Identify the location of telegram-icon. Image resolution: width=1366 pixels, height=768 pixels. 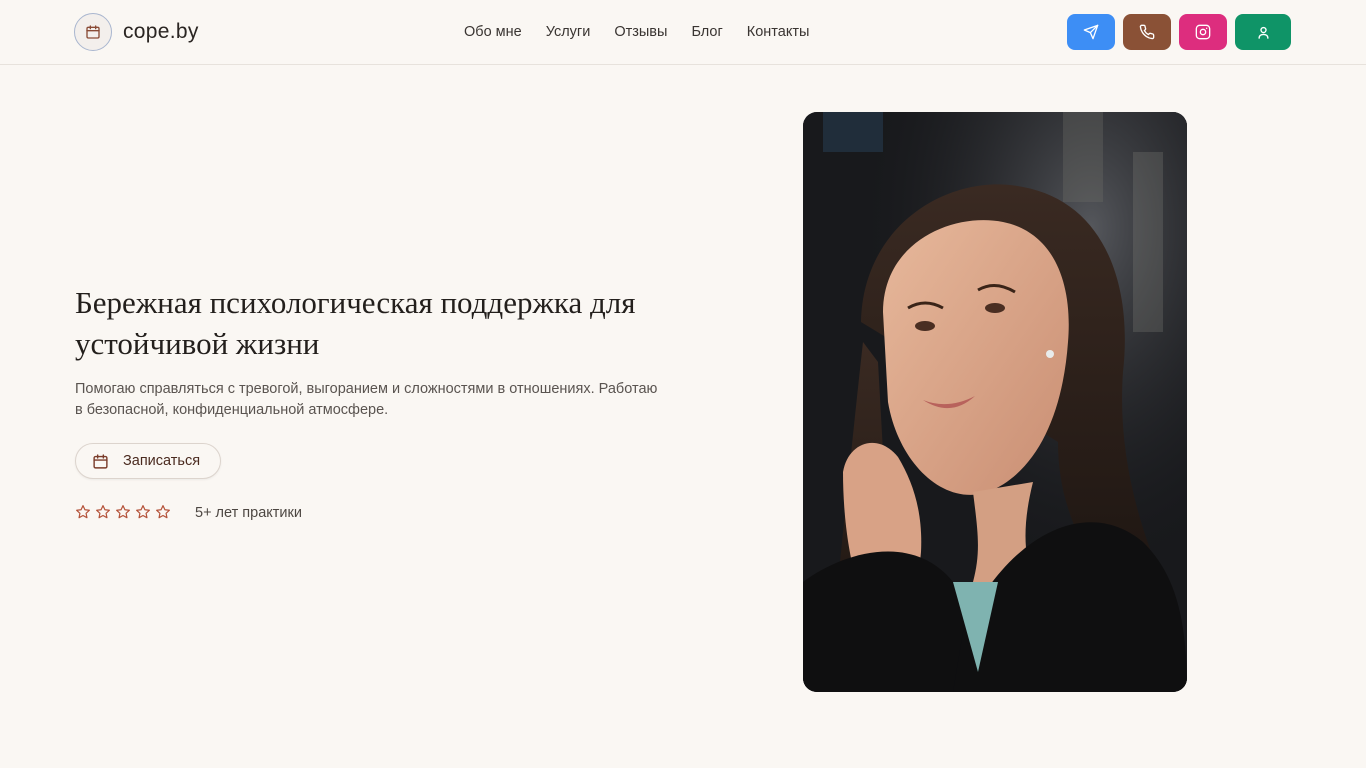
(1091, 32).